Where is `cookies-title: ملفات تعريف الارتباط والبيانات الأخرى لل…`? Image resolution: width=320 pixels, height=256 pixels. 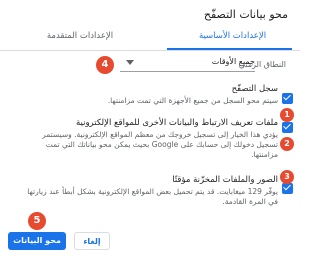 cookies-title: ملفات تعريف الارتباط والبيانات الأخرى لل… is located at coordinates (176, 123).